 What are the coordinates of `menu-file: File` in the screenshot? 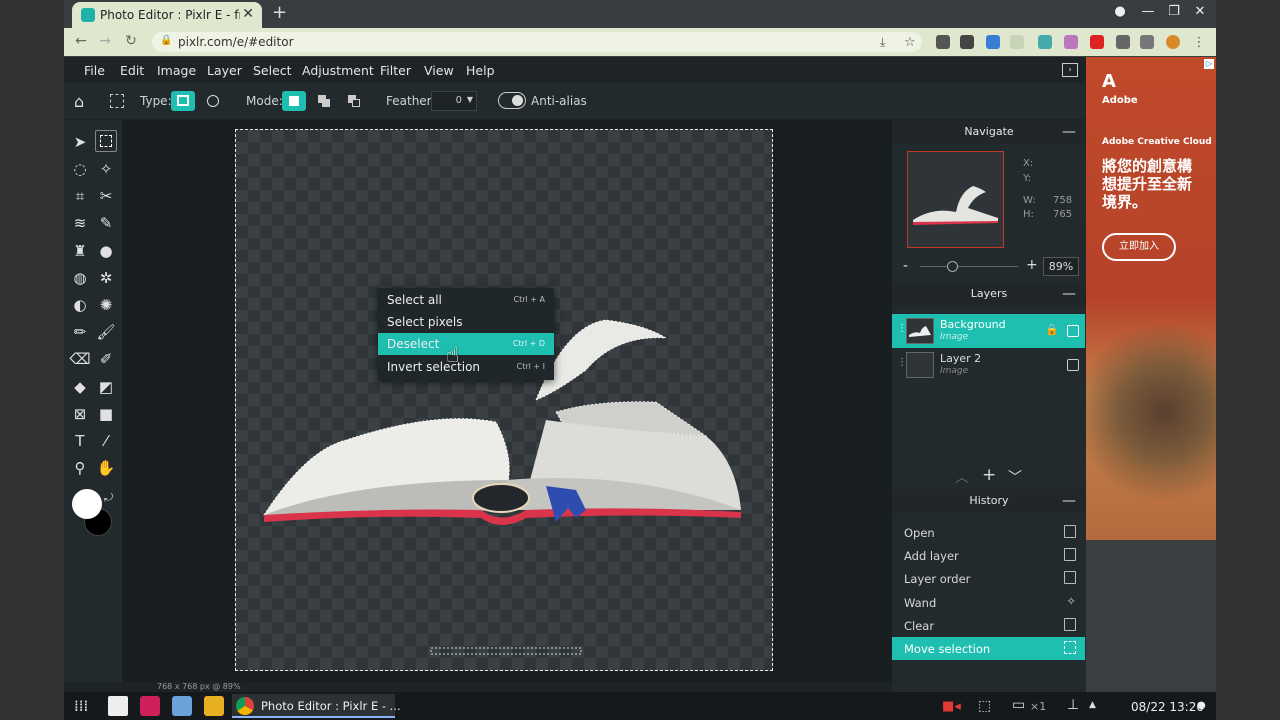 It's located at (94, 70).